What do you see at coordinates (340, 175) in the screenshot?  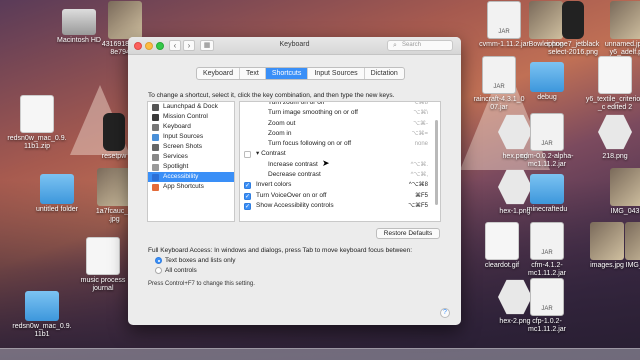 I see `shortcut-row: Decrease contrast ^⌥⌘,` at bounding box center [340, 175].